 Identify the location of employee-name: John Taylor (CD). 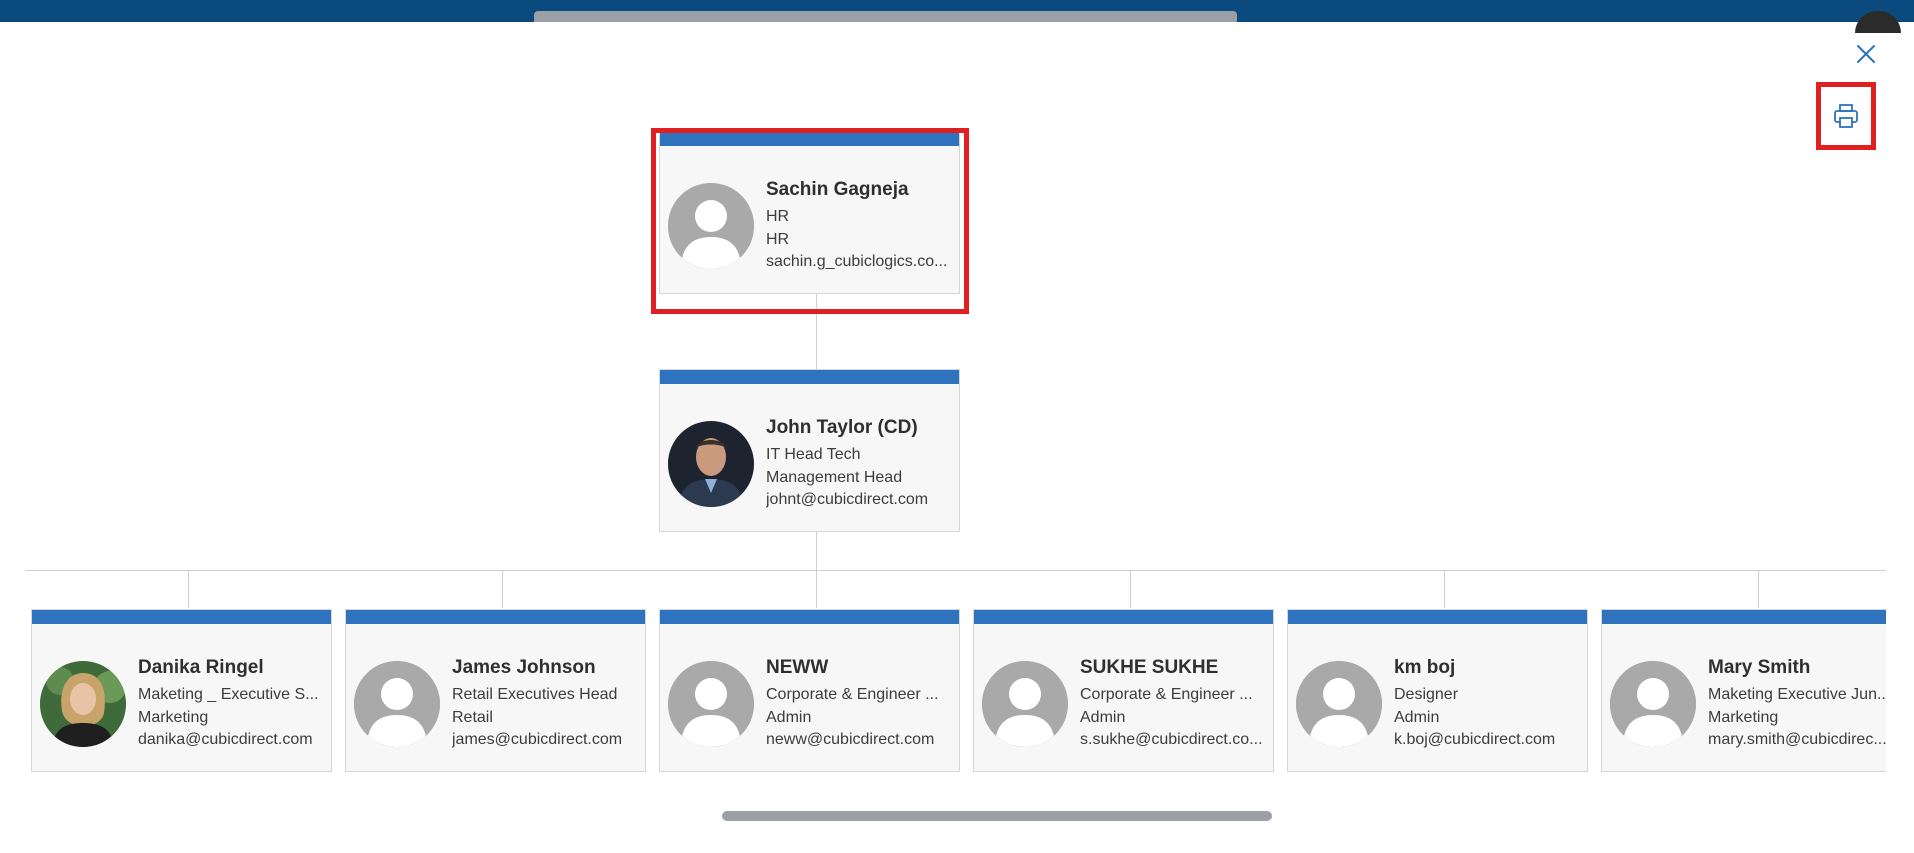
(842, 427).